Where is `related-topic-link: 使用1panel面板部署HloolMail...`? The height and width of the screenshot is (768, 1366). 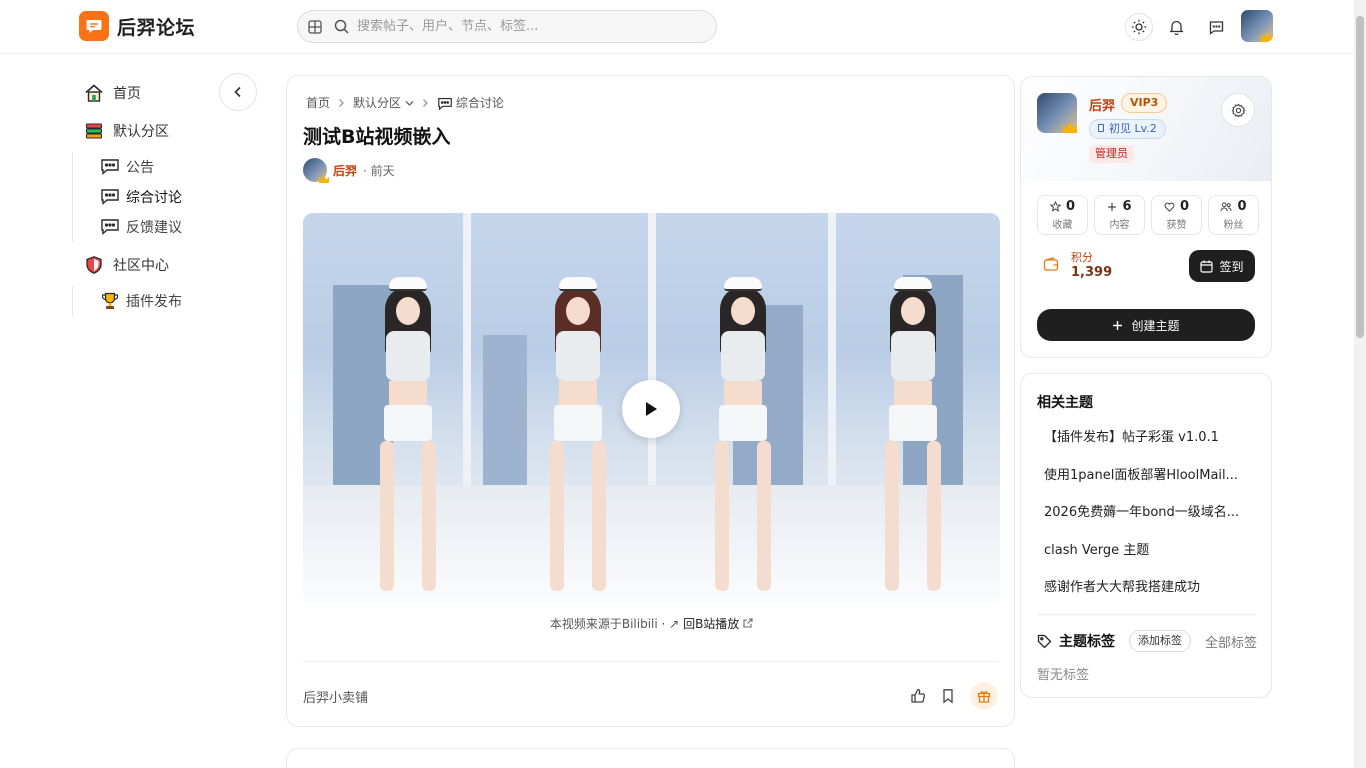 related-topic-link: 使用1panel面板部署HloolMail... is located at coordinates (1149, 483).